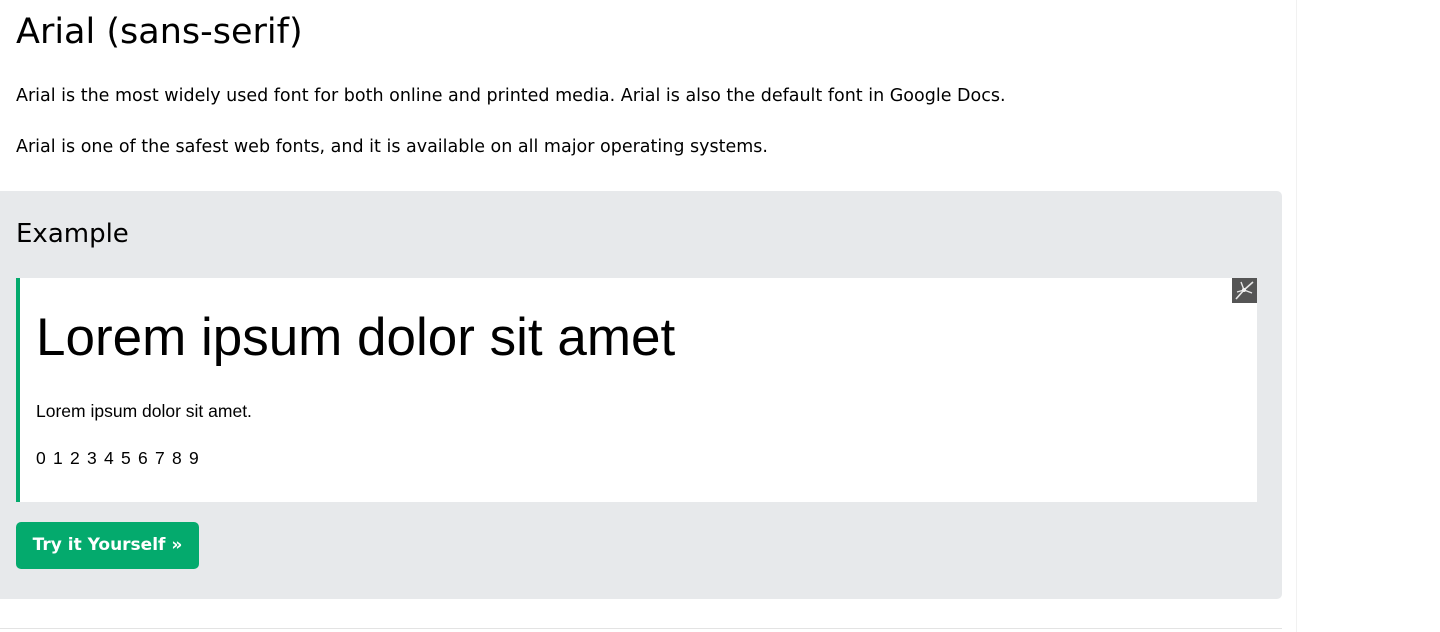  Describe the element at coordinates (641, 628) in the screenshot. I see `divider` at that location.